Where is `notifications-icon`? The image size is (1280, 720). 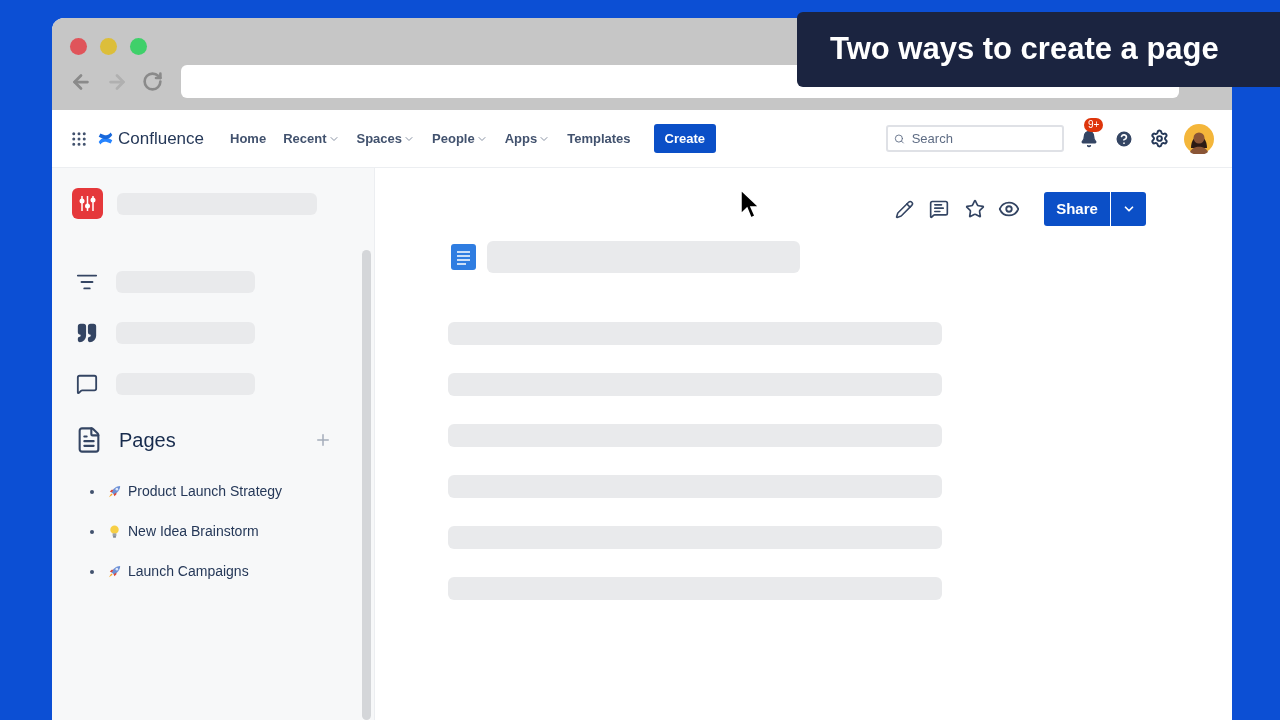 notifications-icon is located at coordinates (1089, 138).